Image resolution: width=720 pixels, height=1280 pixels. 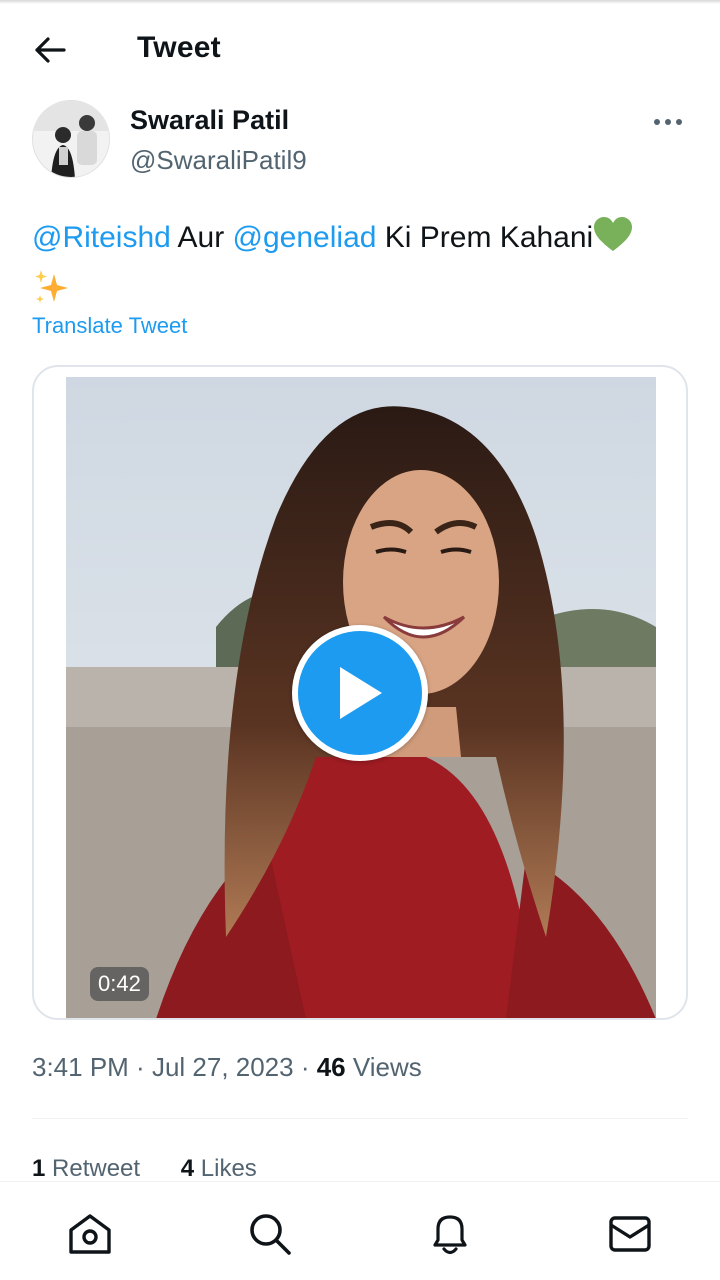 I want to click on more-options-button, so click(x=668, y=122).